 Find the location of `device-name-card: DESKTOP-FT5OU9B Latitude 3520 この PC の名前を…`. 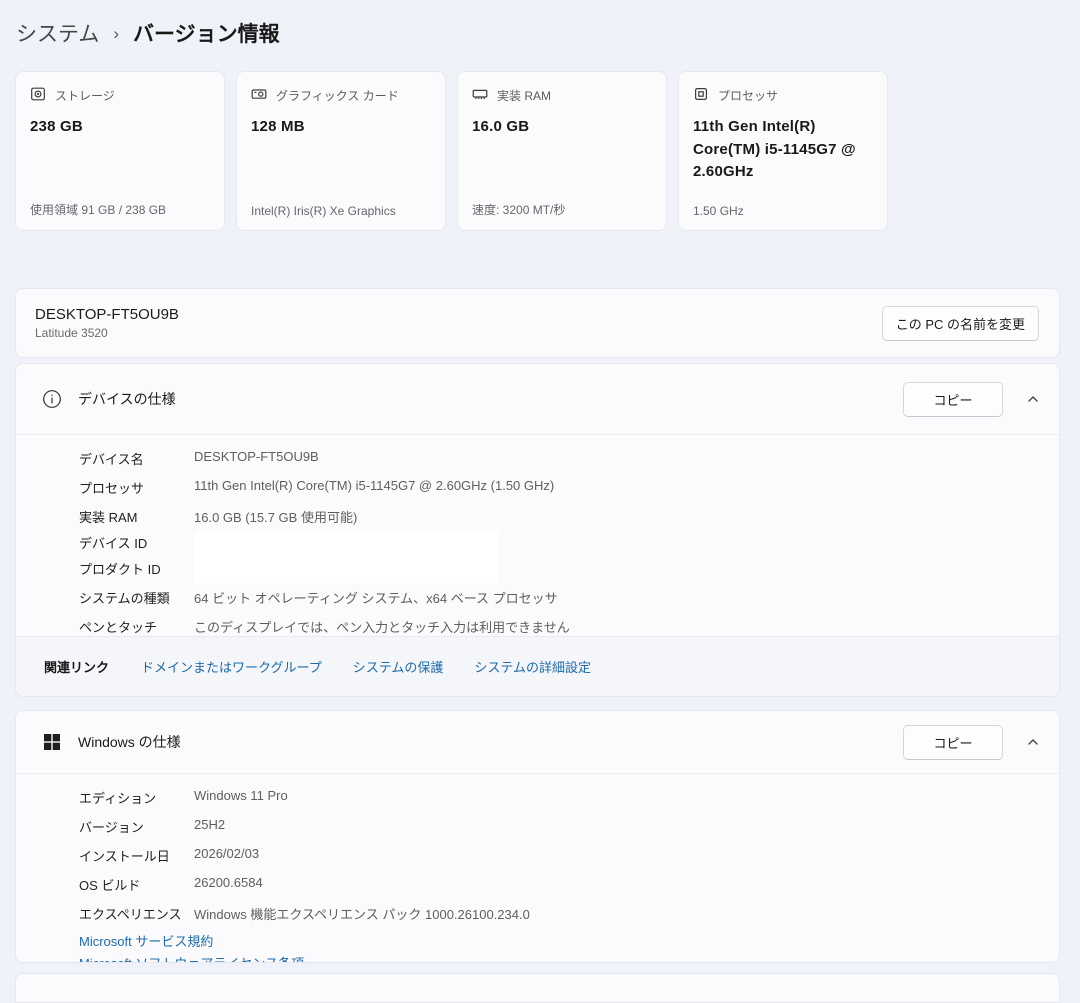

device-name-card: DESKTOP-FT5OU9B Latitude 3520 この PC の名前を… is located at coordinates (537, 323).